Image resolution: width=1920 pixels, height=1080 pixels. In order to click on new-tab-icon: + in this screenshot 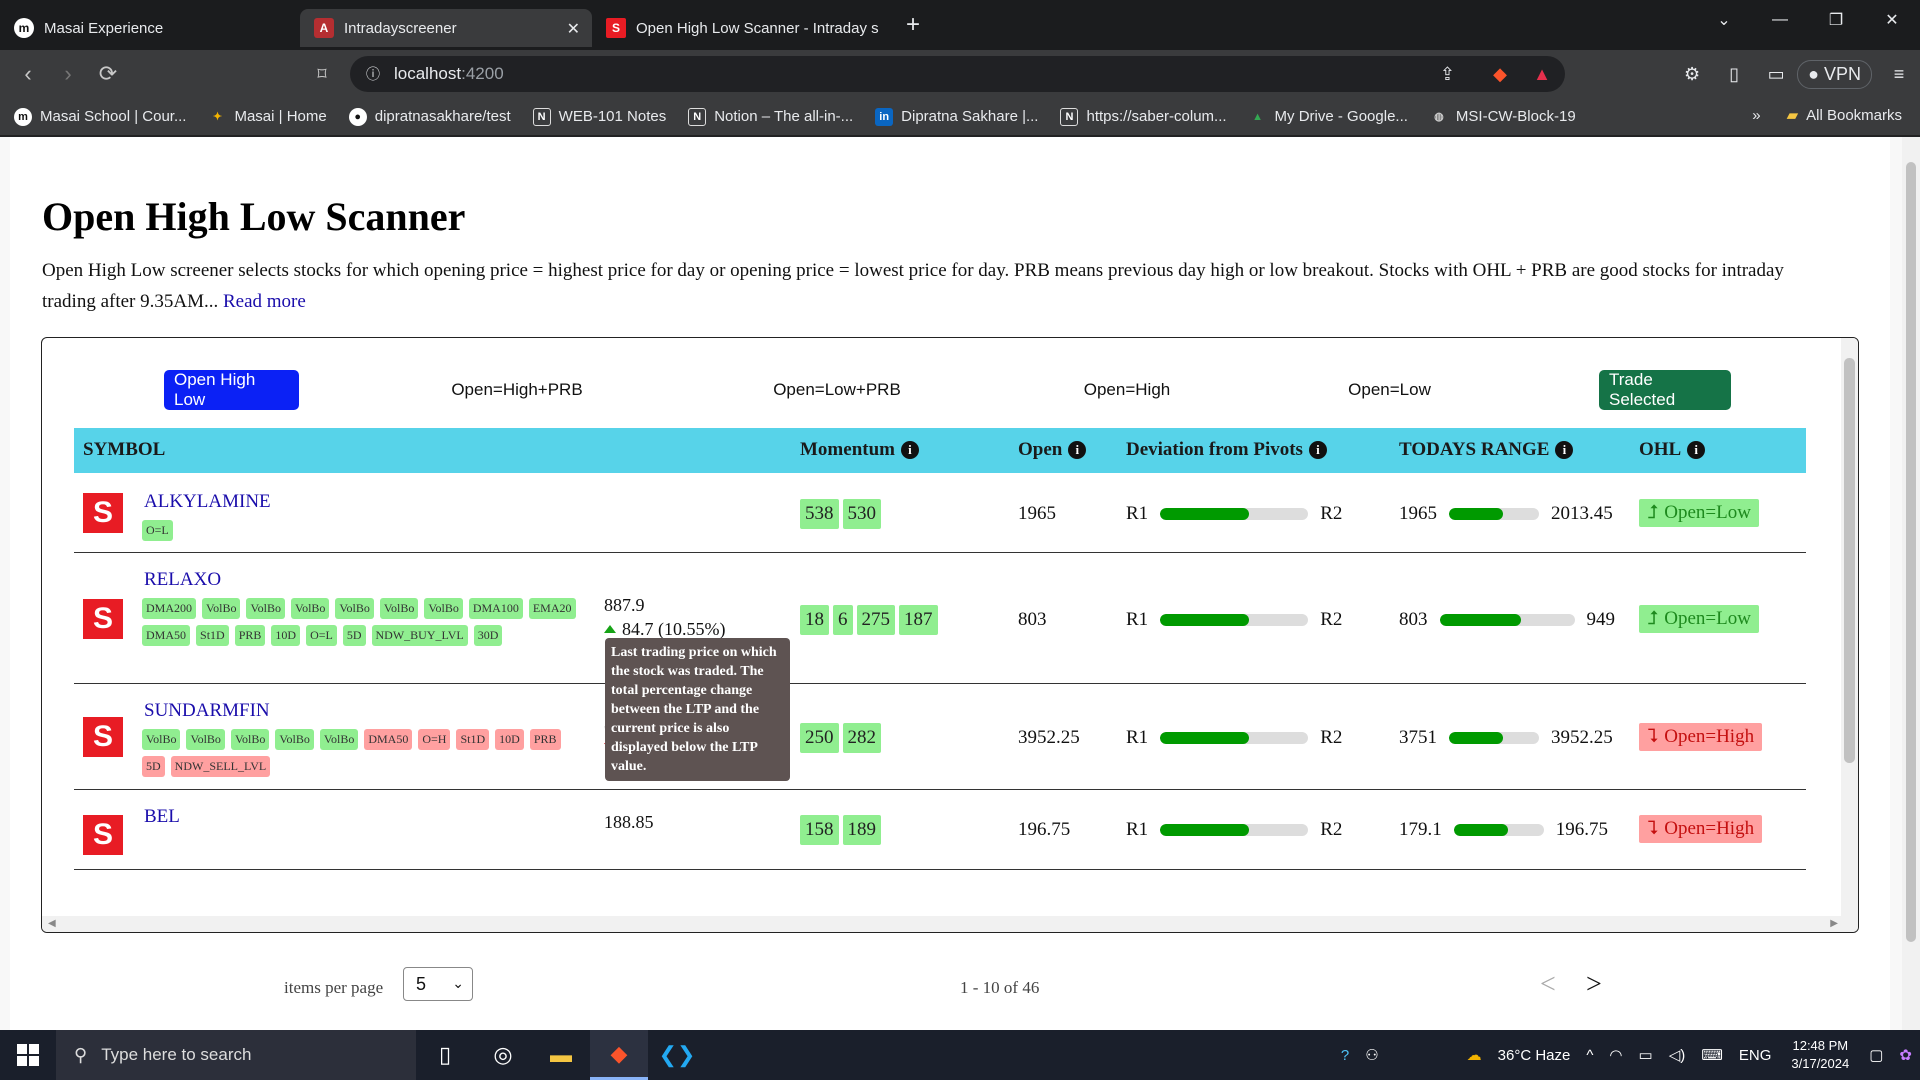, I will do `click(913, 25)`.